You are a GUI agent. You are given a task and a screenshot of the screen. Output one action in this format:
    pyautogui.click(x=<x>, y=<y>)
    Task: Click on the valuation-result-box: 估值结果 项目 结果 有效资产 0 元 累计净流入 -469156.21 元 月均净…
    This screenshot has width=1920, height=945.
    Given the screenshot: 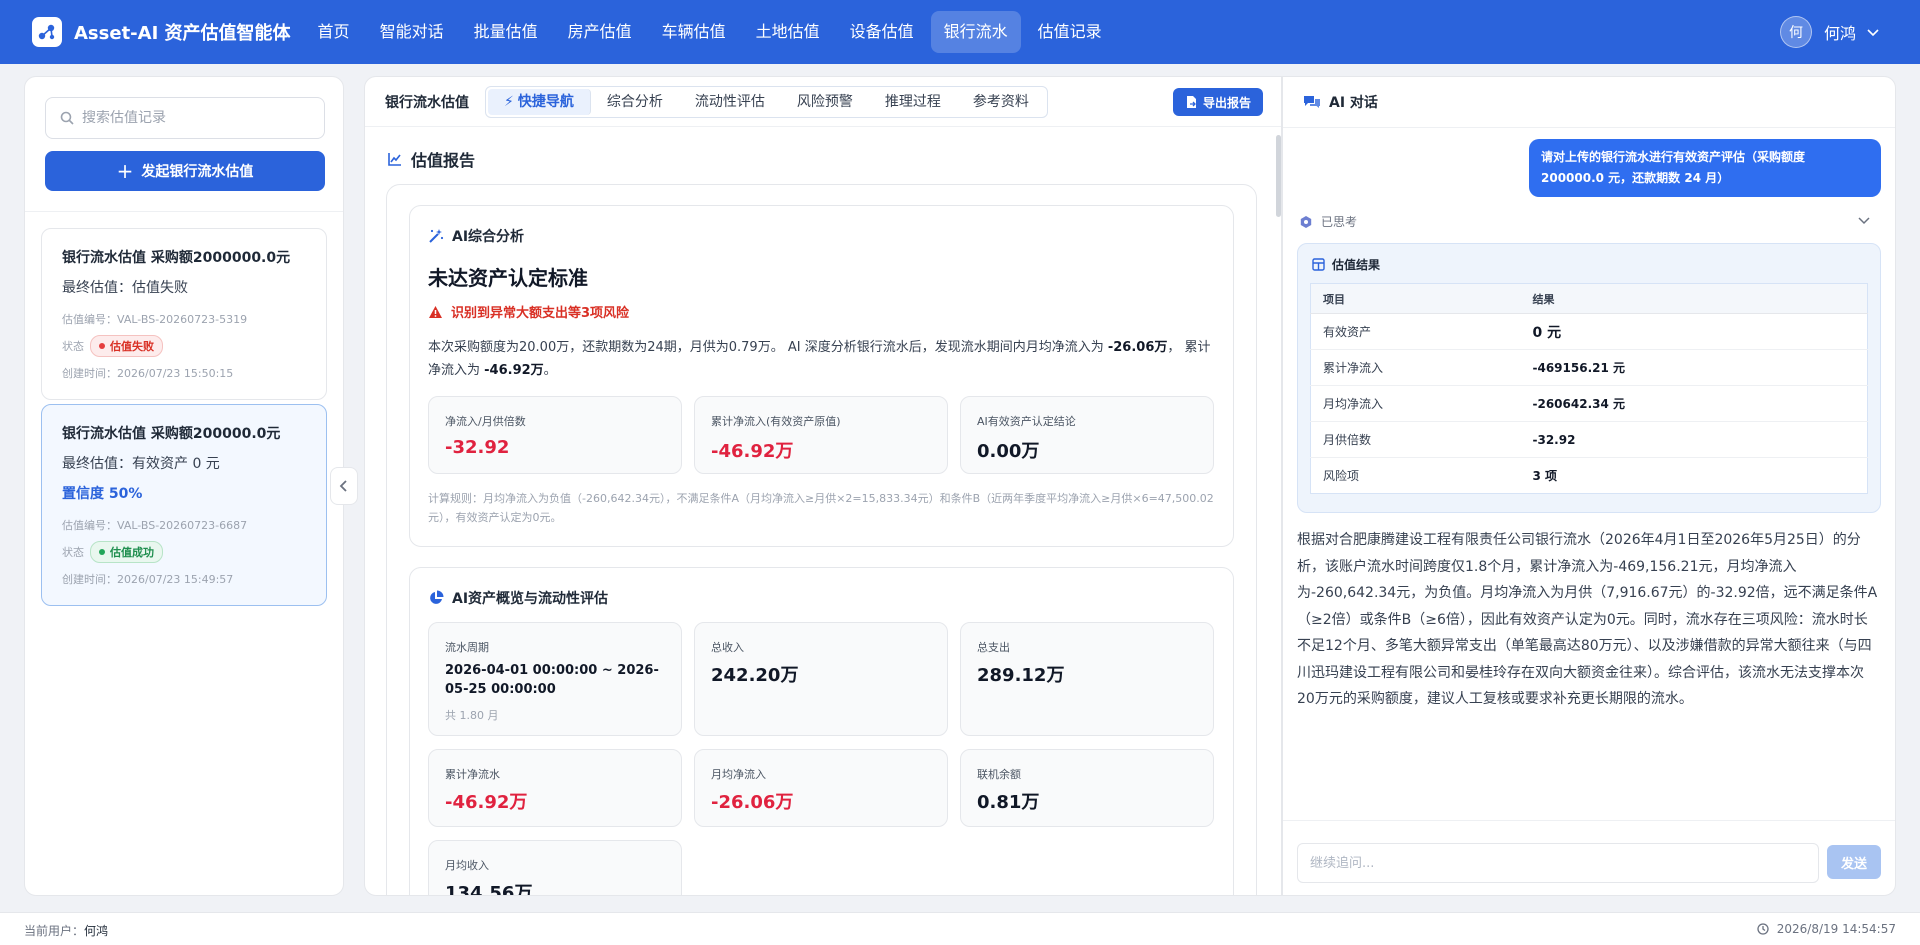 What is the action you would take?
    pyautogui.click(x=1589, y=378)
    